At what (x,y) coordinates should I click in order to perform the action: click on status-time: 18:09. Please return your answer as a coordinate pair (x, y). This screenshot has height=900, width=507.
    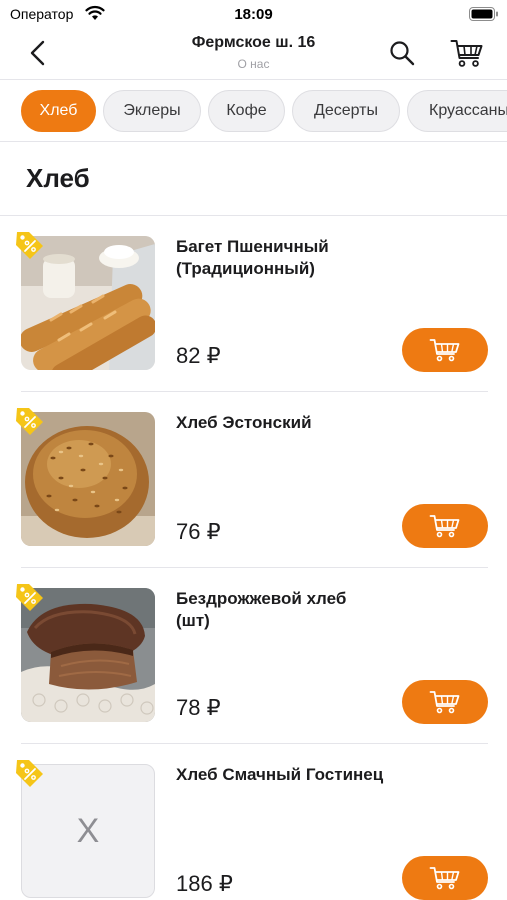
    Looking at the image, I should click on (253, 14).